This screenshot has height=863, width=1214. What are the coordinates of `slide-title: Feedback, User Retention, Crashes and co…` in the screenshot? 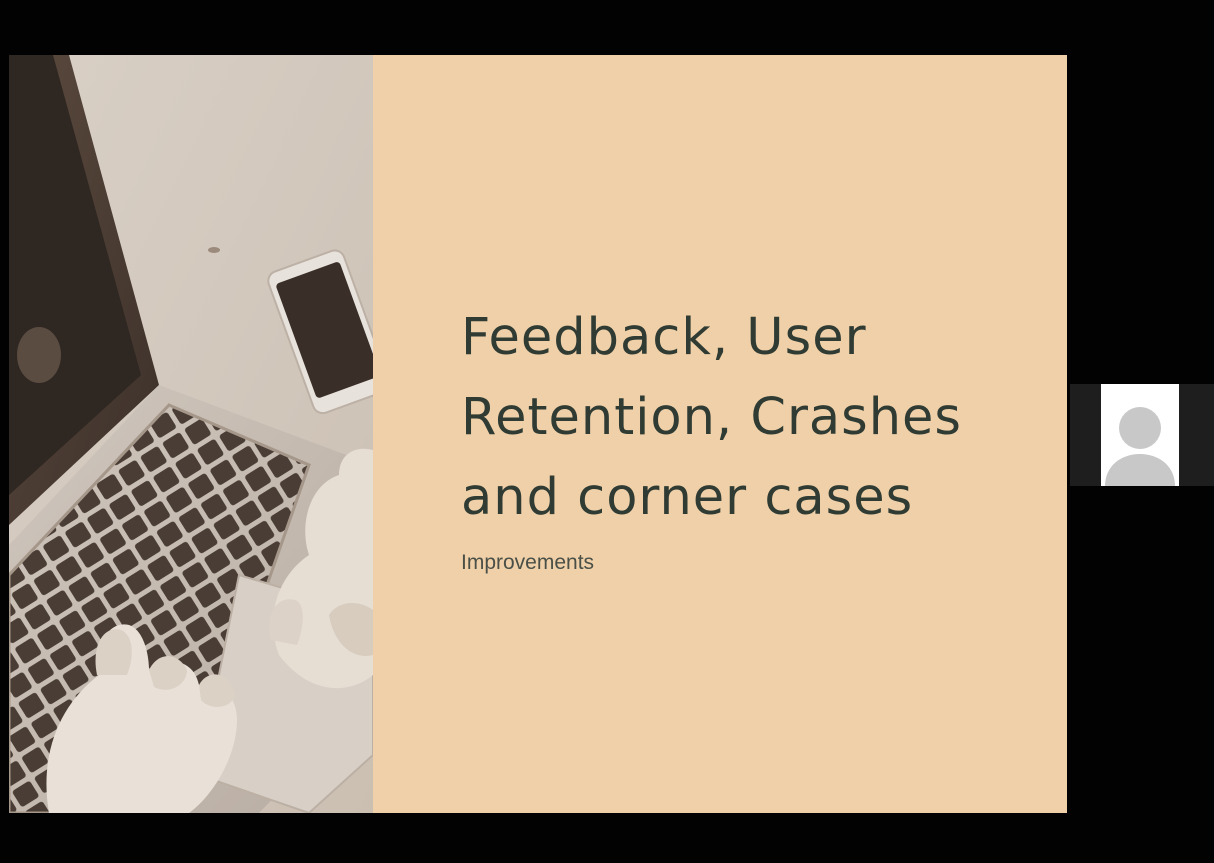 It's located at (751, 418).